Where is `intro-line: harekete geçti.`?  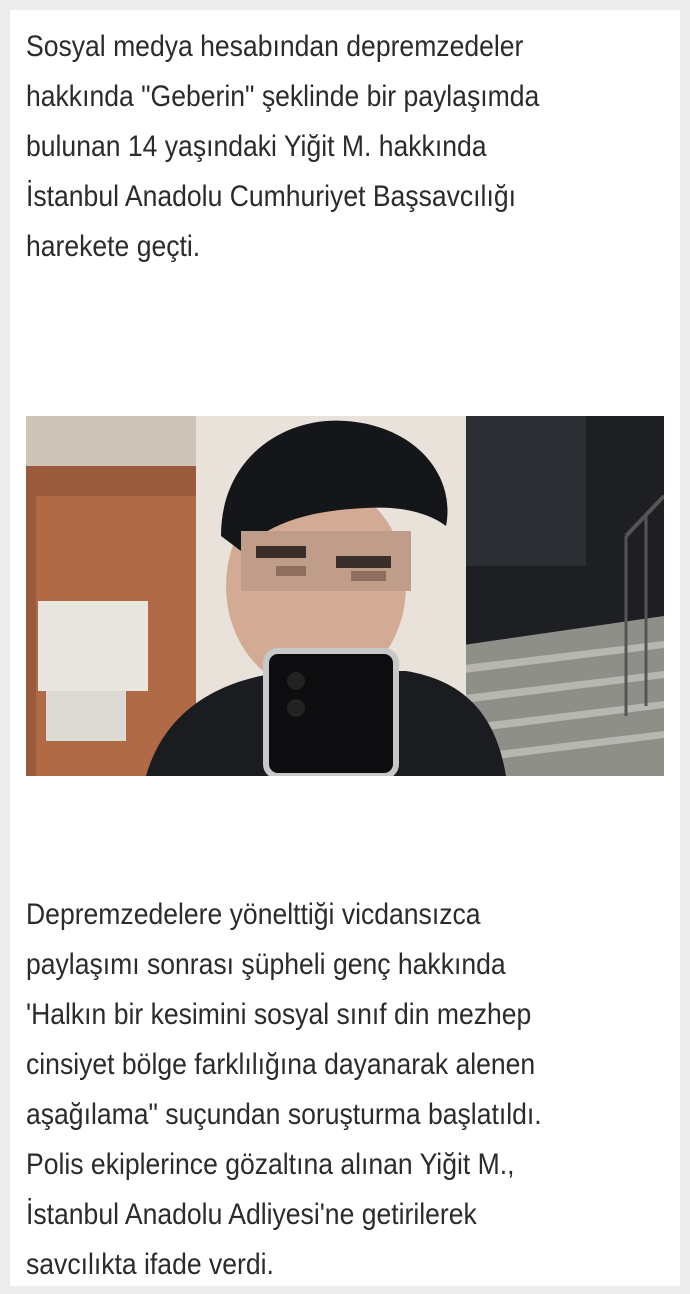 intro-line: harekete geçti. is located at coordinates (113, 246).